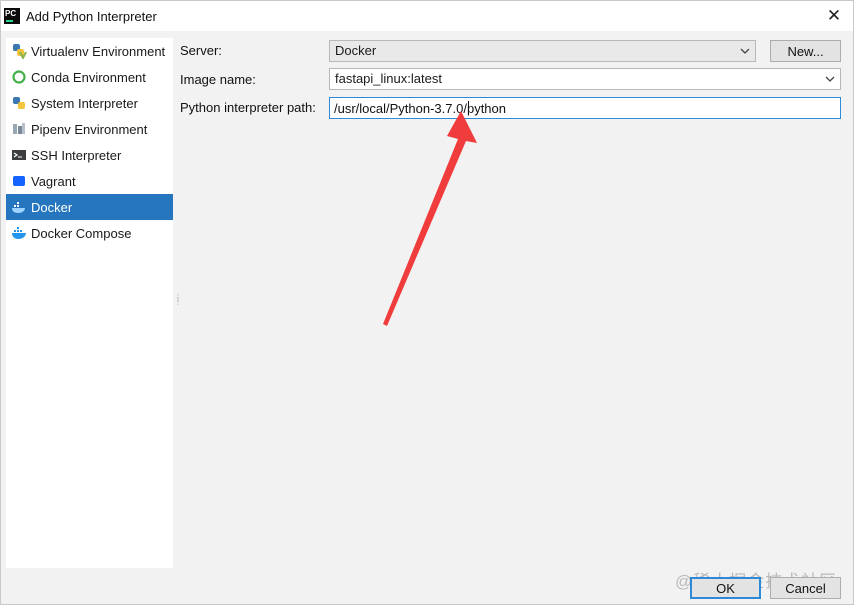 The width and height of the screenshot is (854, 605). I want to click on sidebar-item-label: Pipenv Environment, so click(89, 129).